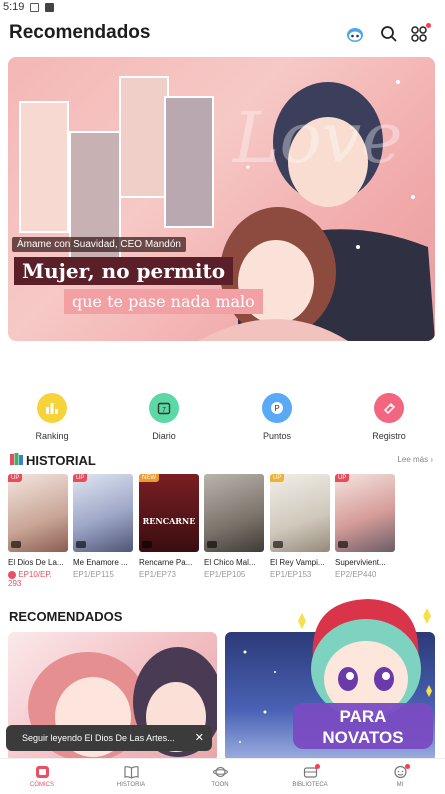 This screenshot has height=794, width=445. I want to click on comic-cover, so click(234, 513).